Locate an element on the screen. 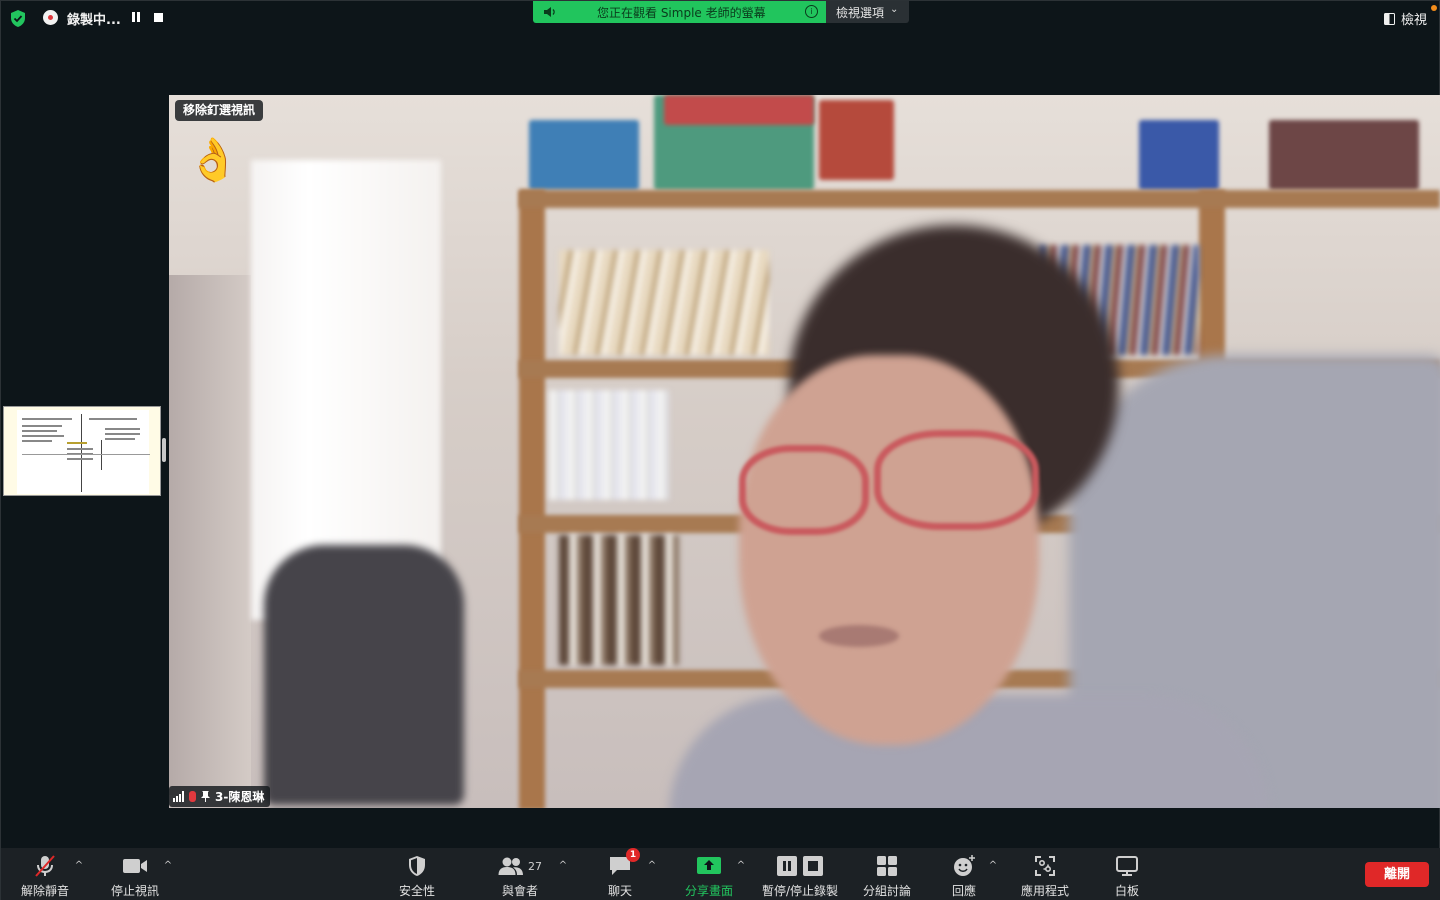 This screenshot has height=900, width=1440. speaker-icon is located at coordinates (549, 12).